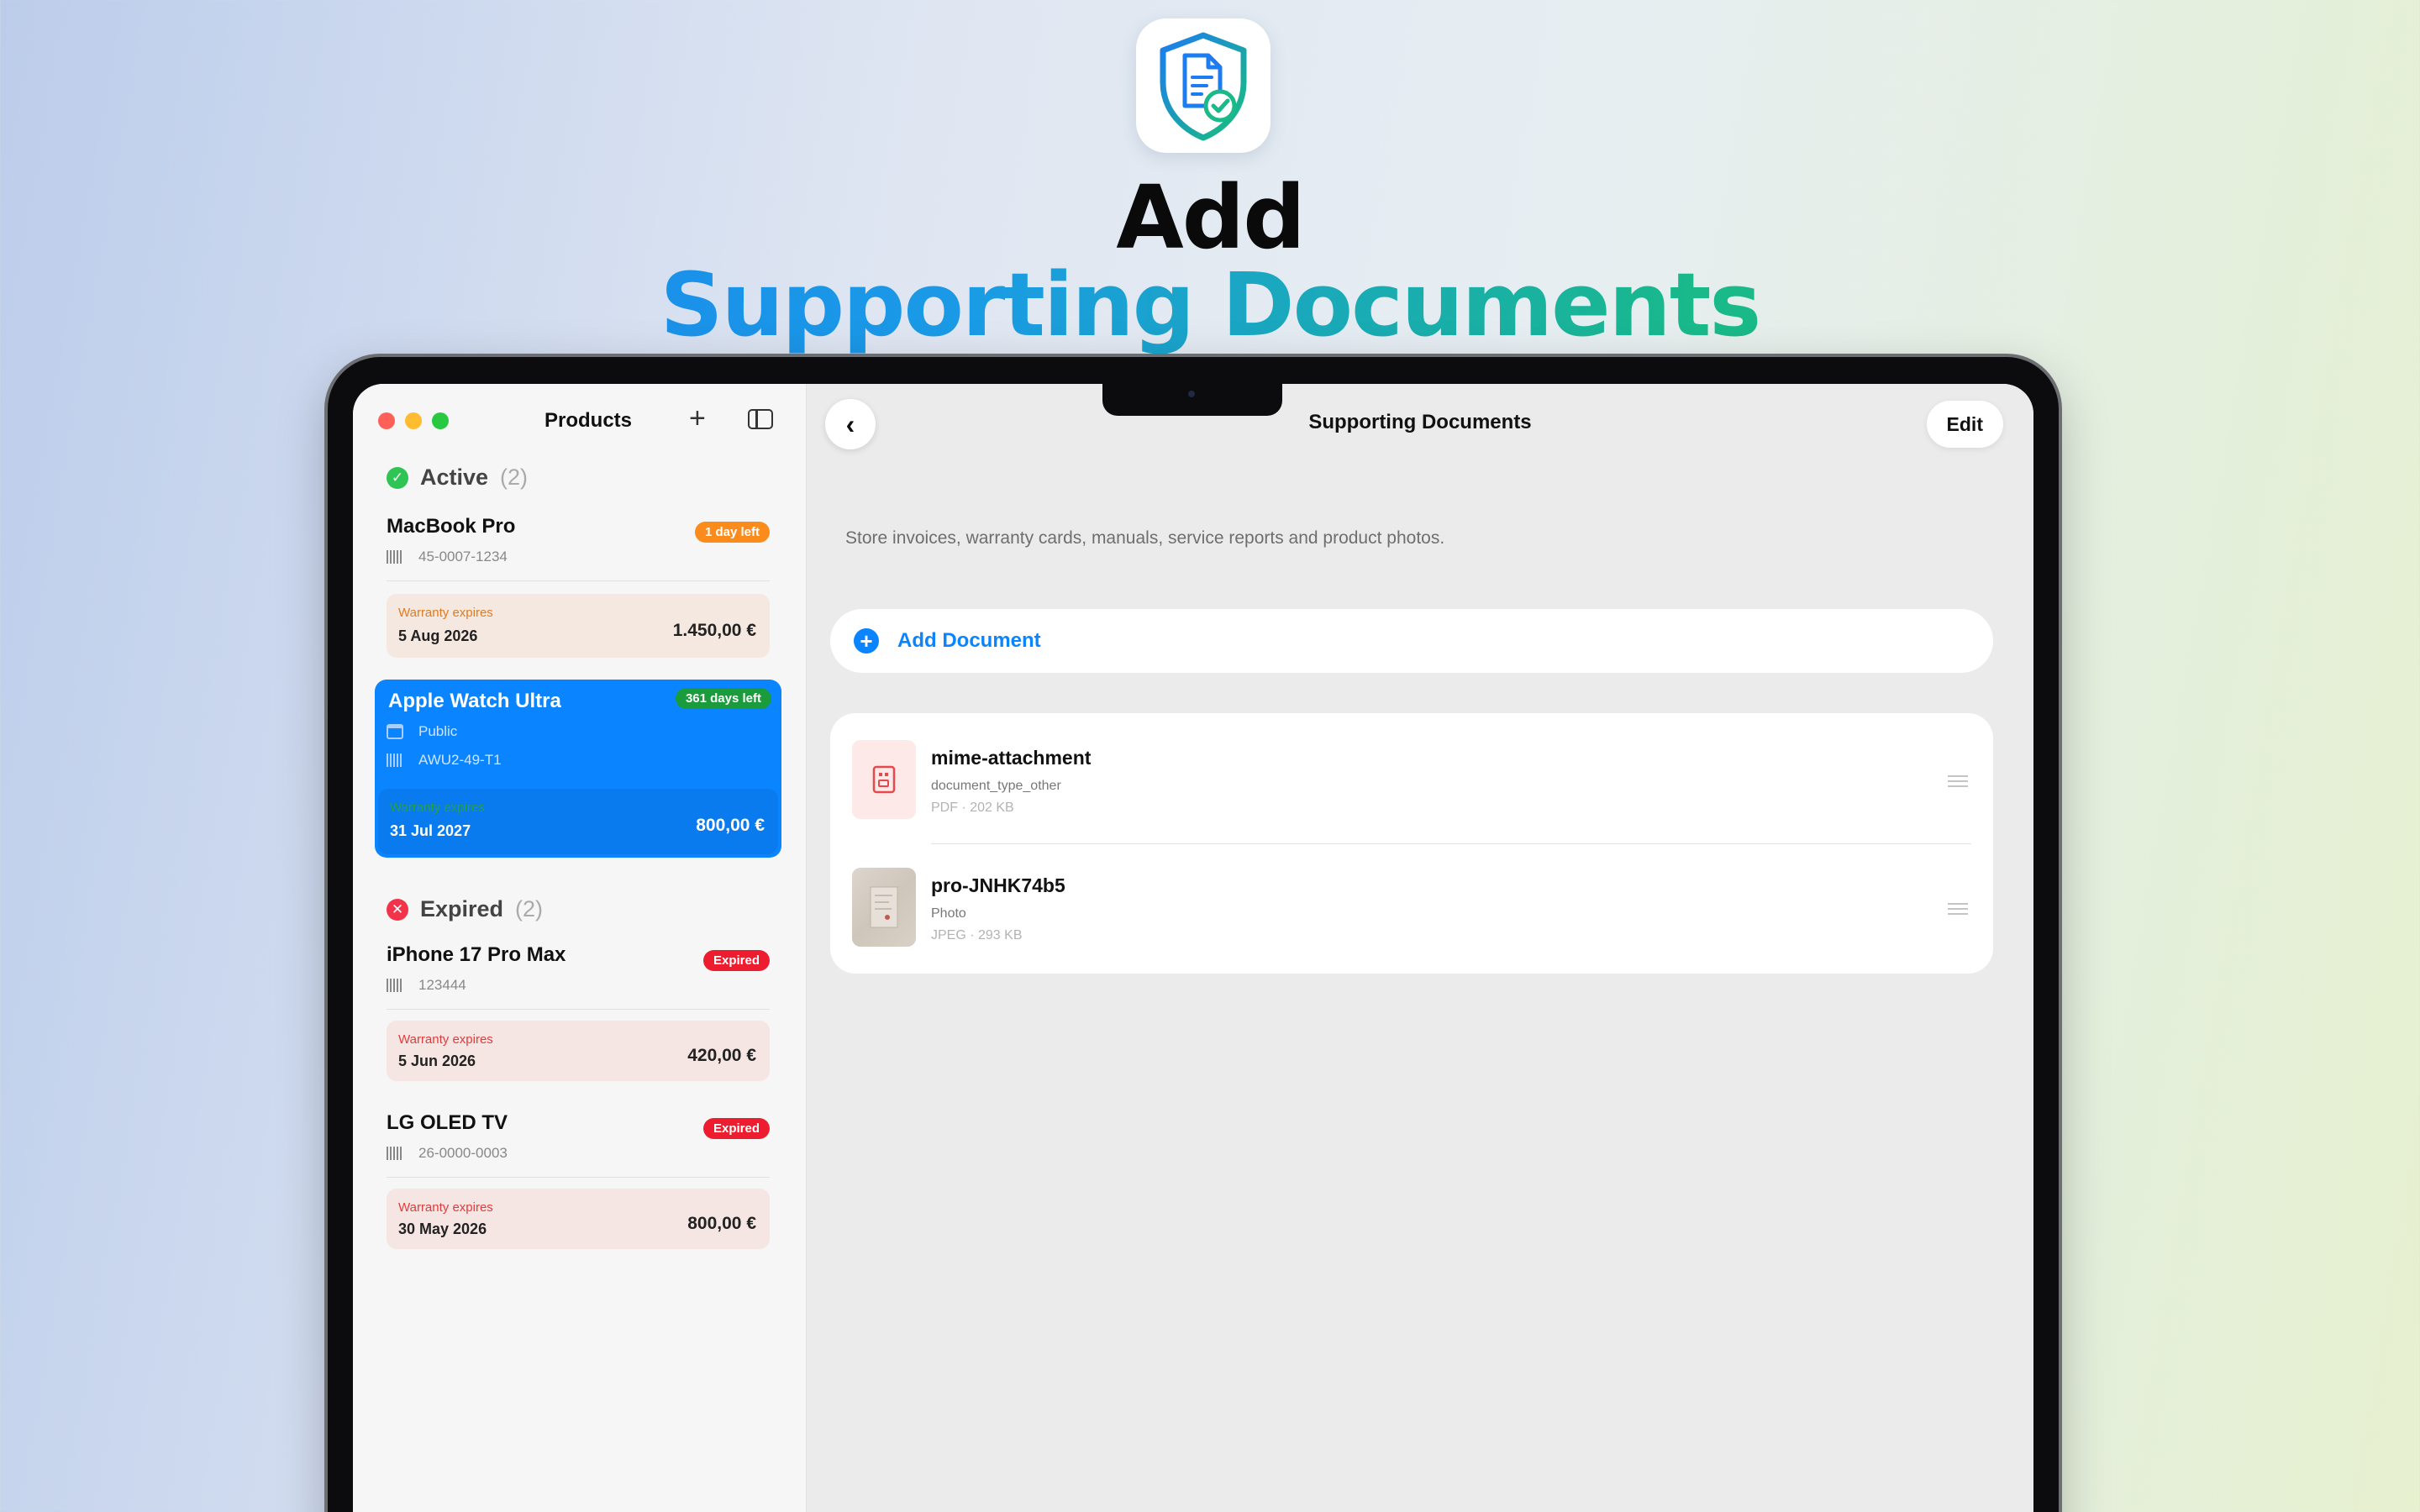 The height and width of the screenshot is (1512, 2420). I want to click on product-code: AWU2-49-T1, so click(460, 760).